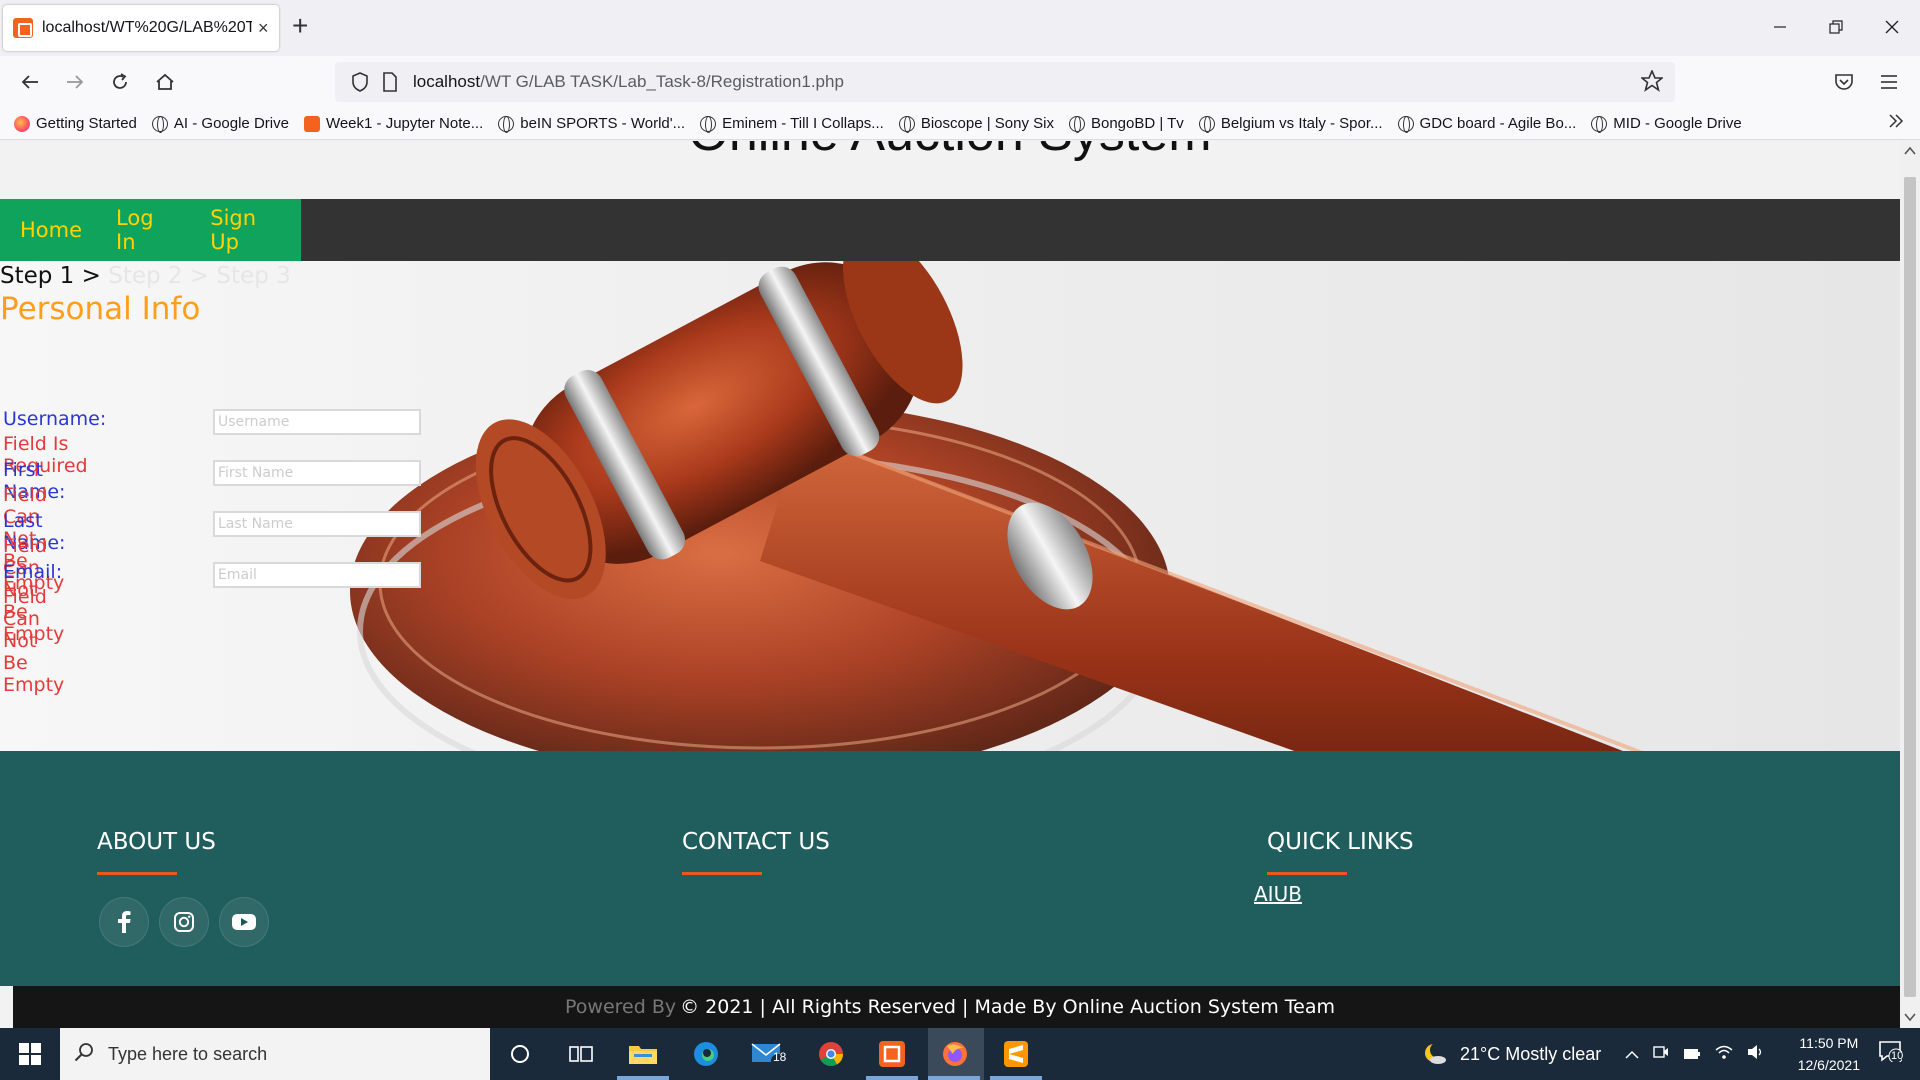  I want to click on footer-about-heading: ABOUT US, so click(156, 842).